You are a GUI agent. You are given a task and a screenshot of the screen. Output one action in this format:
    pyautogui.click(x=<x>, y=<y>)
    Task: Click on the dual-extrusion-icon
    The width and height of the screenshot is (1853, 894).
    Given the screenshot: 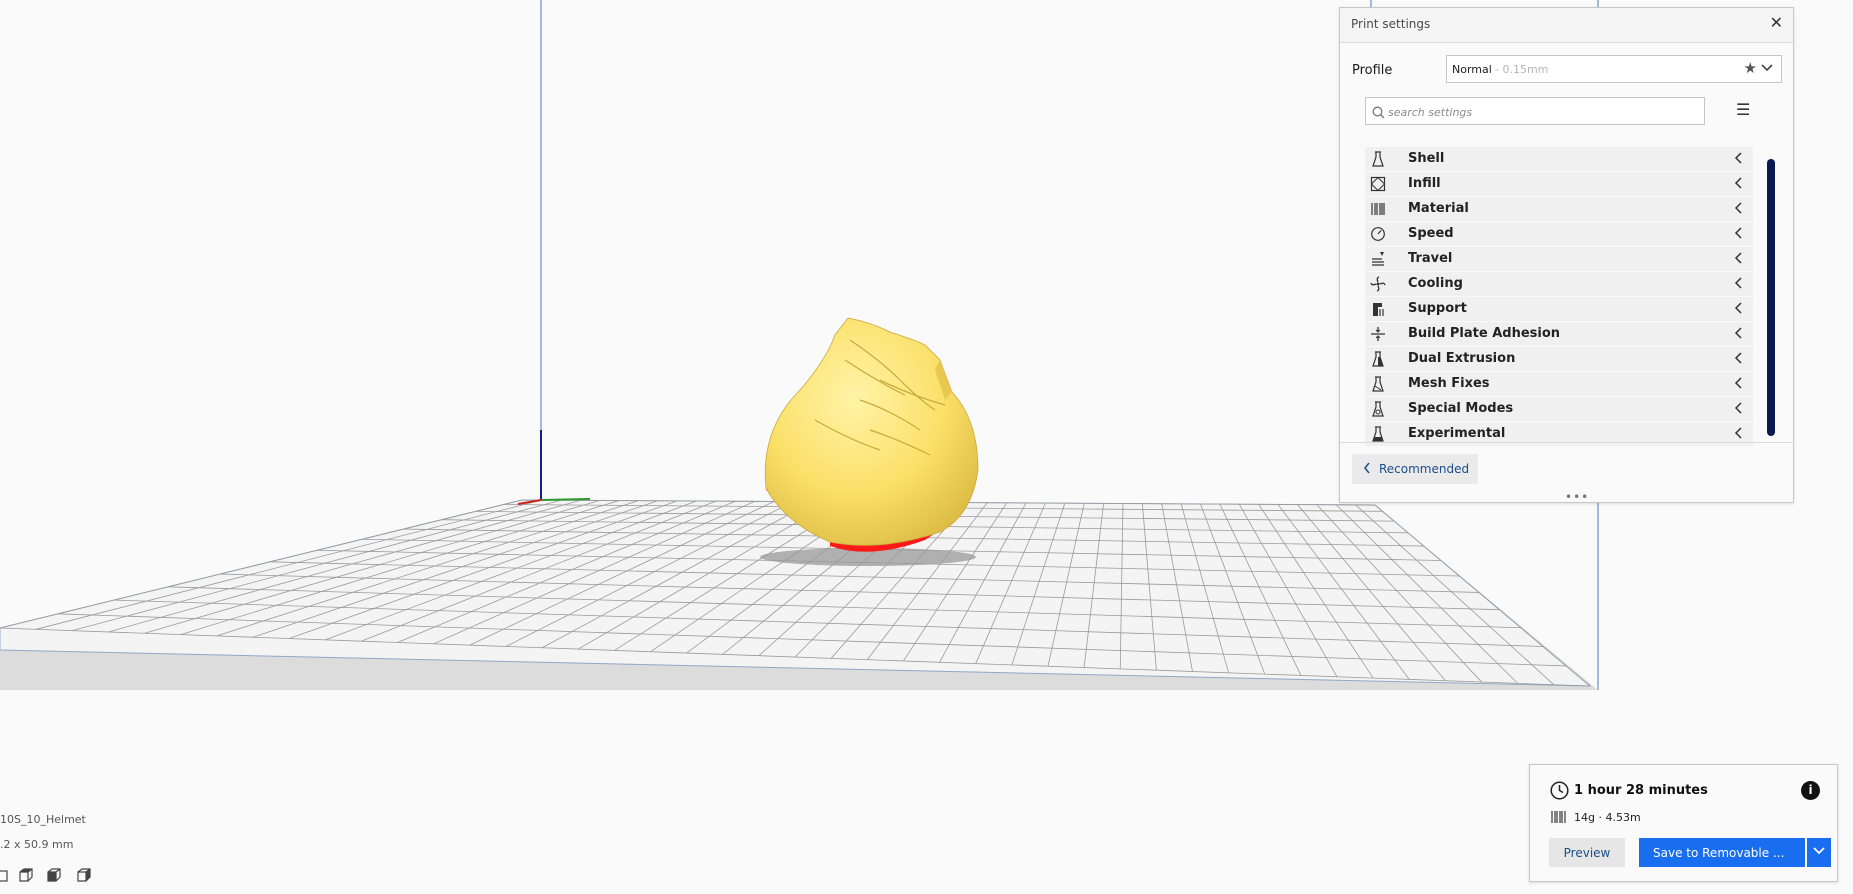 What is the action you would take?
    pyautogui.click(x=1378, y=359)
    